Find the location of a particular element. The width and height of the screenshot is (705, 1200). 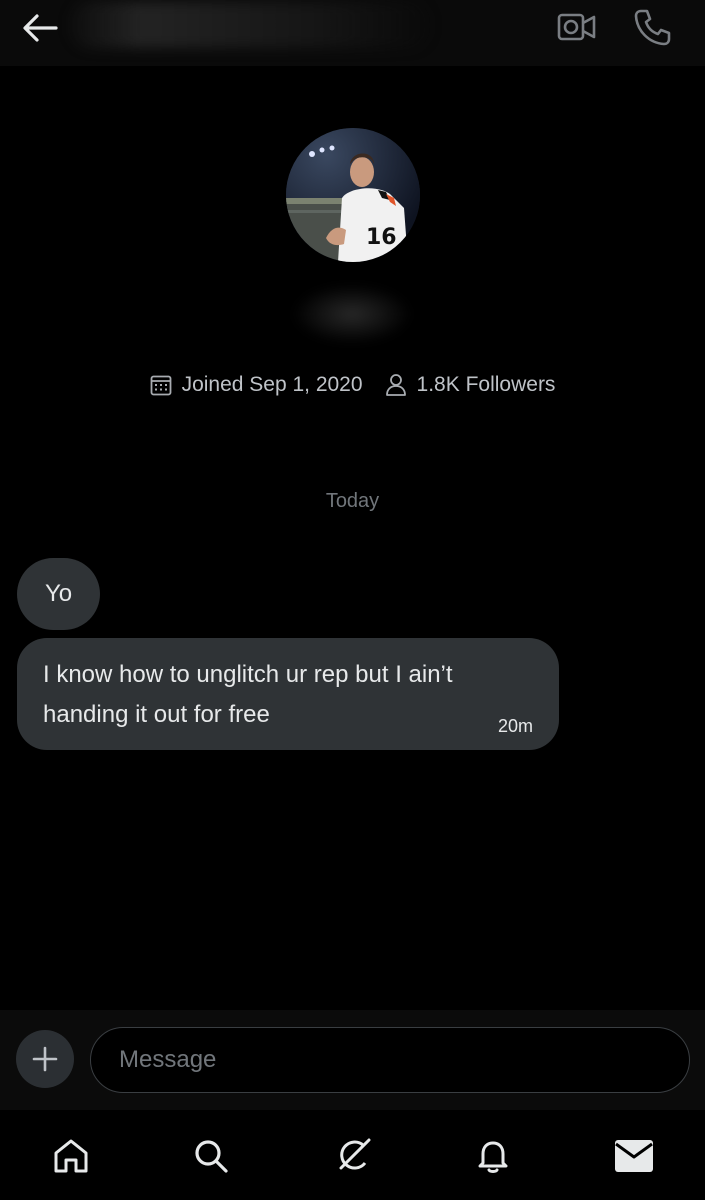

phone-icon is located at coordinates (652, 27).